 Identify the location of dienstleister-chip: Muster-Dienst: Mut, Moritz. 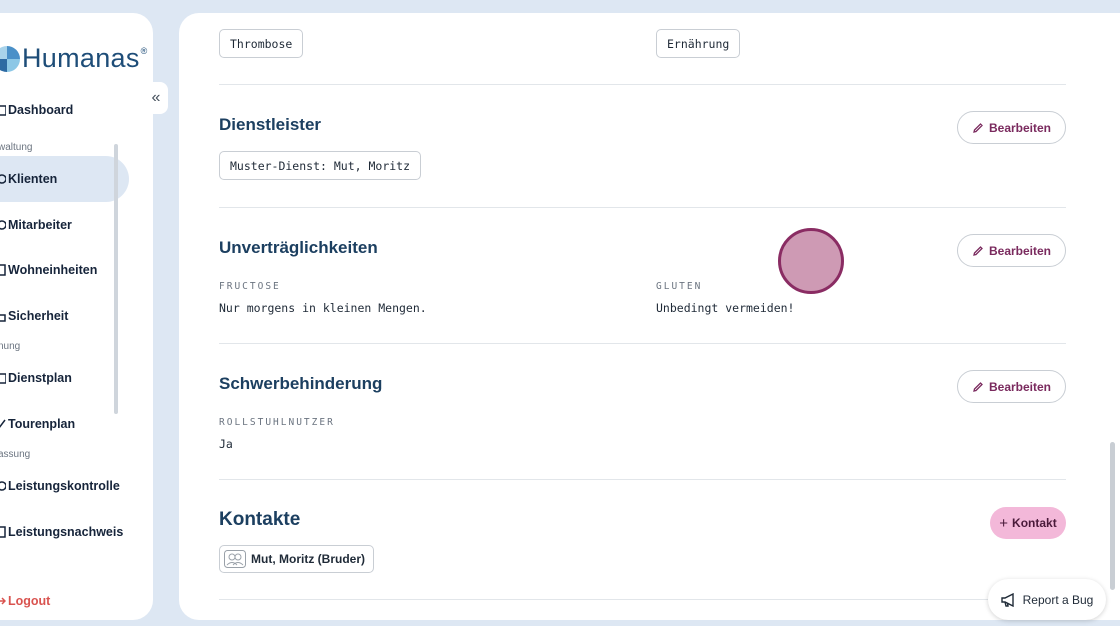
(320, 165).